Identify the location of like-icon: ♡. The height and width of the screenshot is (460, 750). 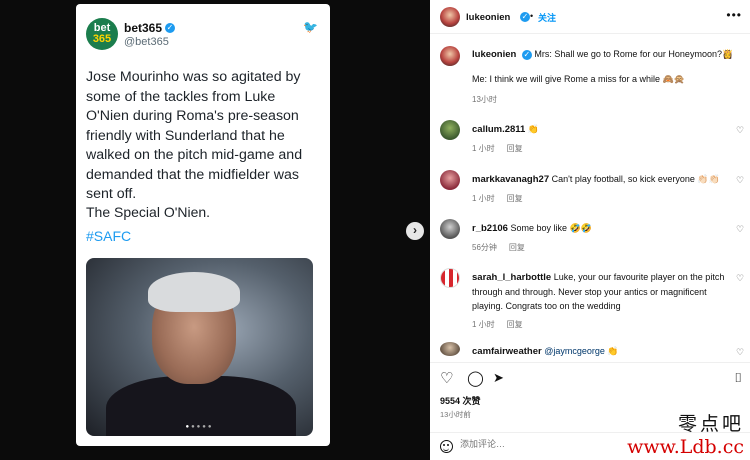
(446, 378).